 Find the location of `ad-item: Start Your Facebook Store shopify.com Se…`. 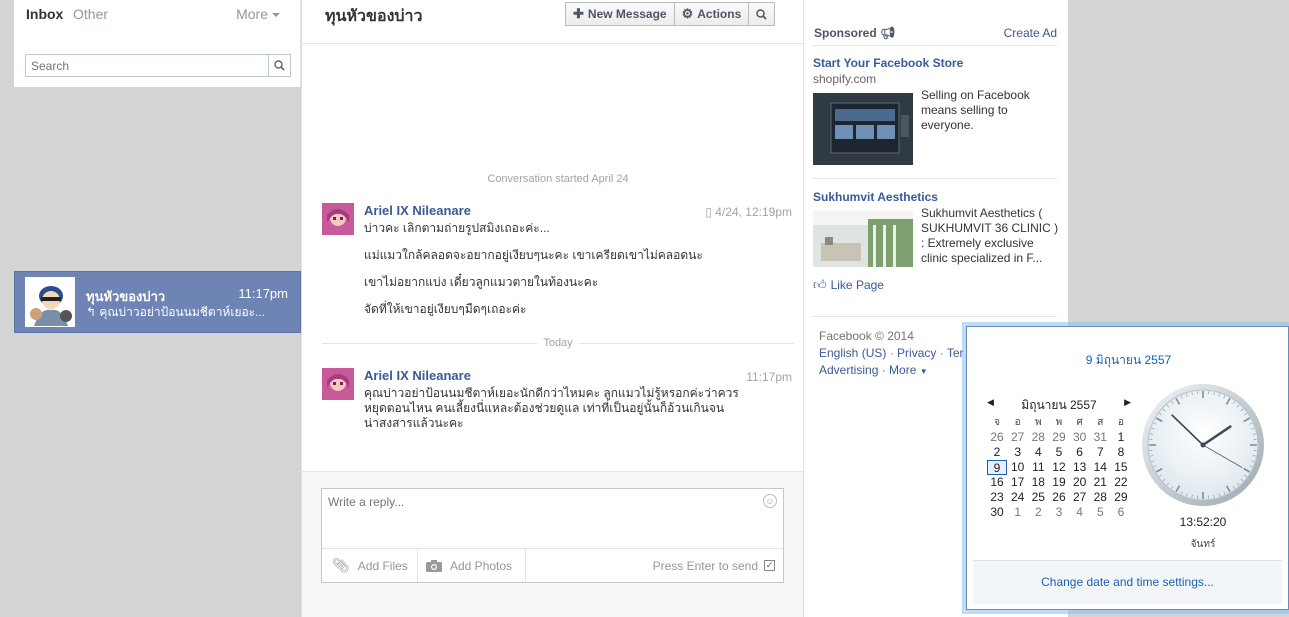

ad-item: Start Your Facebook Store shopify.com Se… is located at coordinates (935, 110).